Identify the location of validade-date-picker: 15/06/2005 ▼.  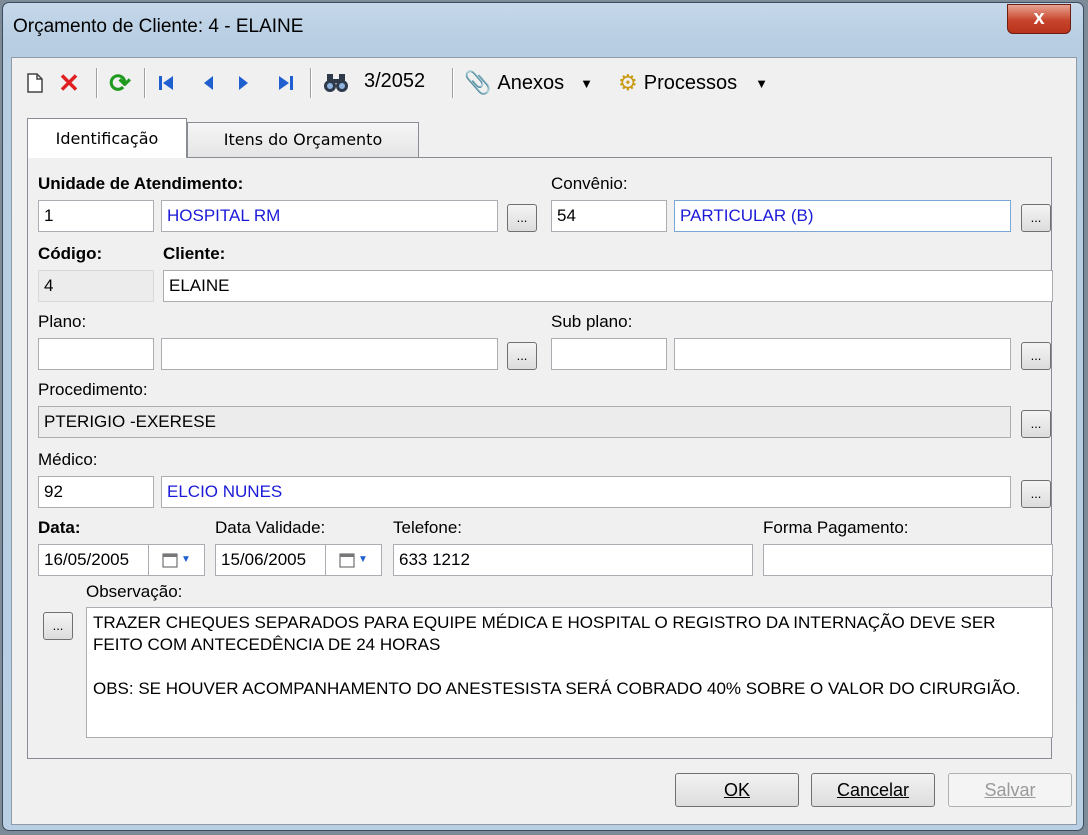
(298, 560).